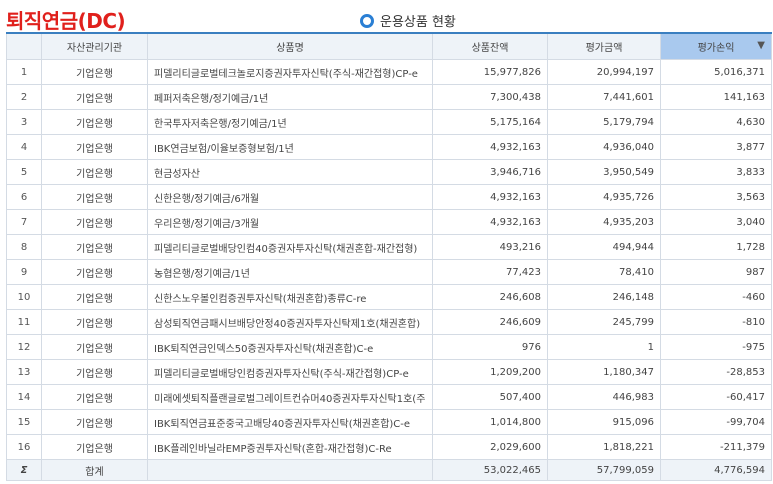  What do you see at coordinates (604, 372) in the screenshot?
I see `row-valuation: 1,180,347` at bounding box center [604, 372].